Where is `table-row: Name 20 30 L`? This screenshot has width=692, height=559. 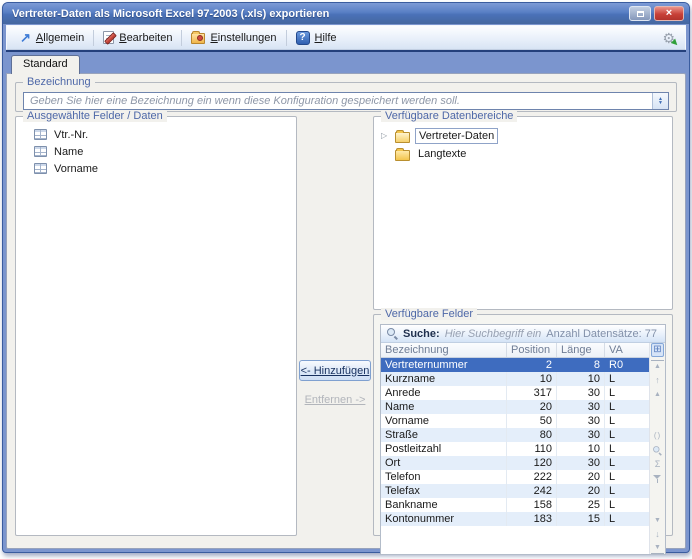
table-row: Name 20 30 L is located at coordinates (515, 407).